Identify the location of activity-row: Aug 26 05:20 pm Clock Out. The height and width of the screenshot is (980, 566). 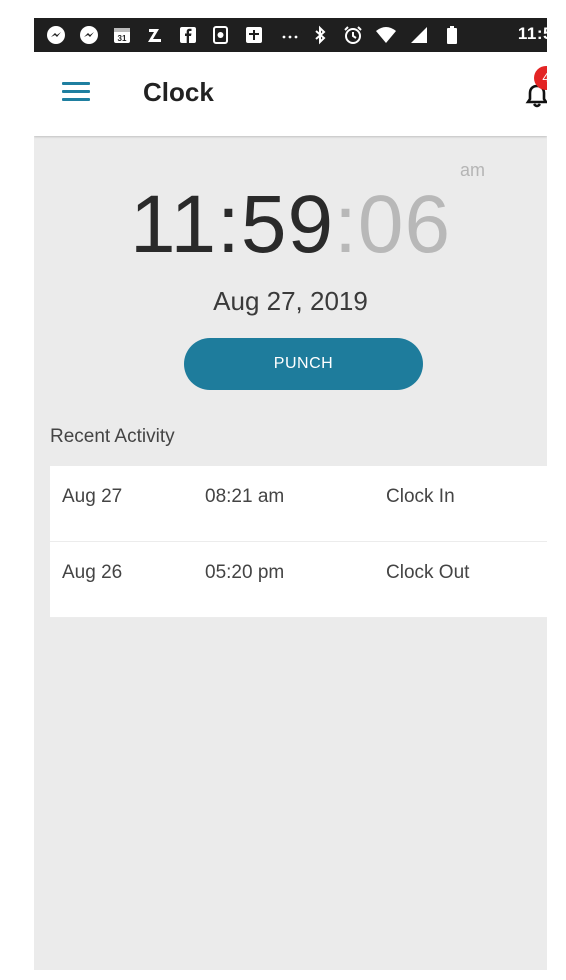
(298, 580).